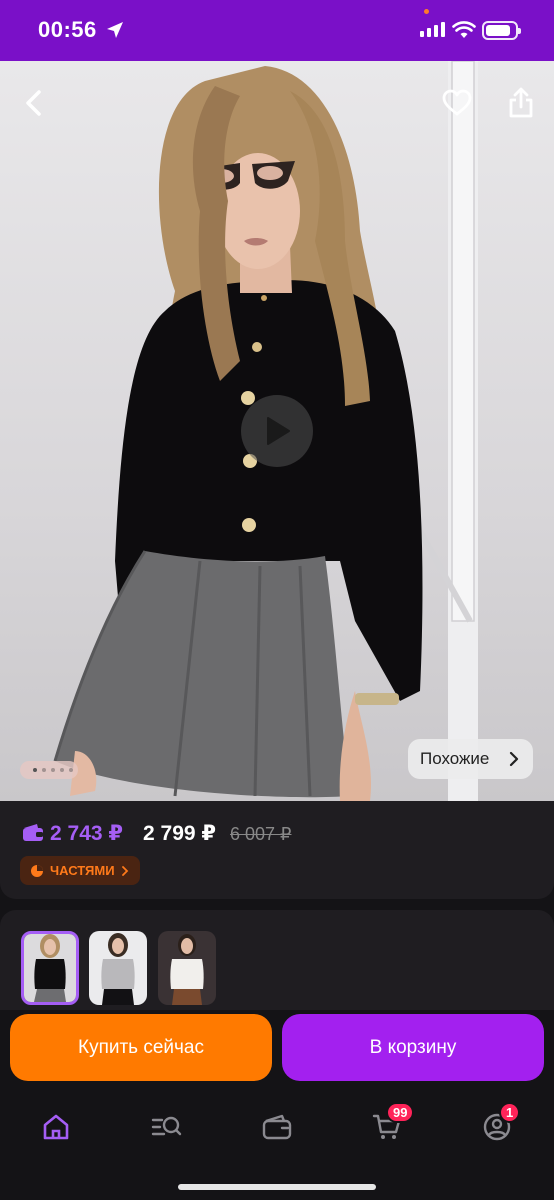  I want to click on privacy-indicator-dot, so click(426, 11).